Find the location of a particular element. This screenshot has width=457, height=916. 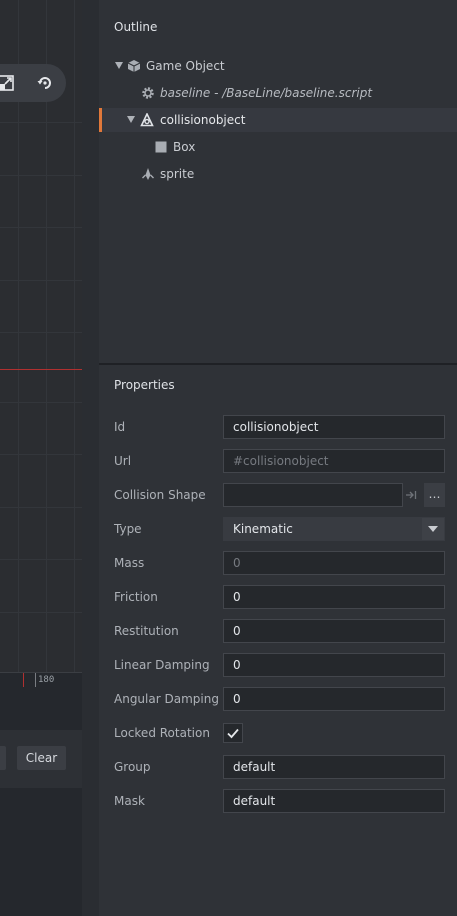

mask-field: default is located at coordinates (334, 801).